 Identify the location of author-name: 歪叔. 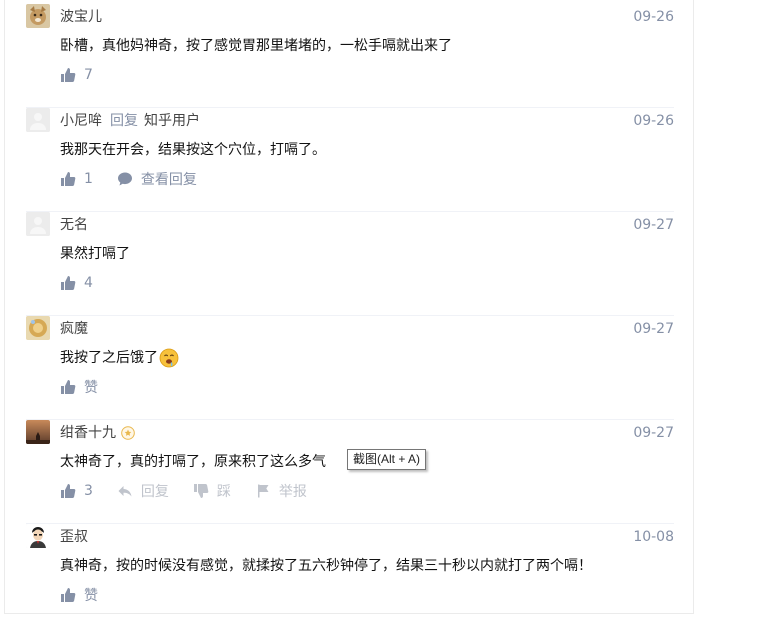
(74, 537).